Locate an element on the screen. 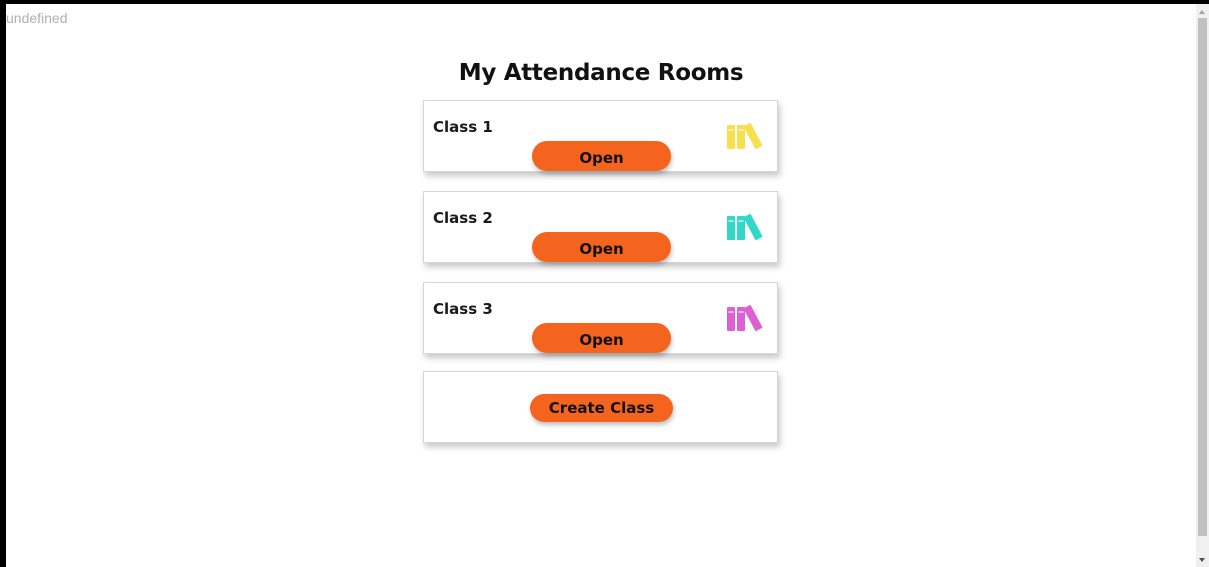  create-class-button: Create Class is located at coordinates (601, 408).